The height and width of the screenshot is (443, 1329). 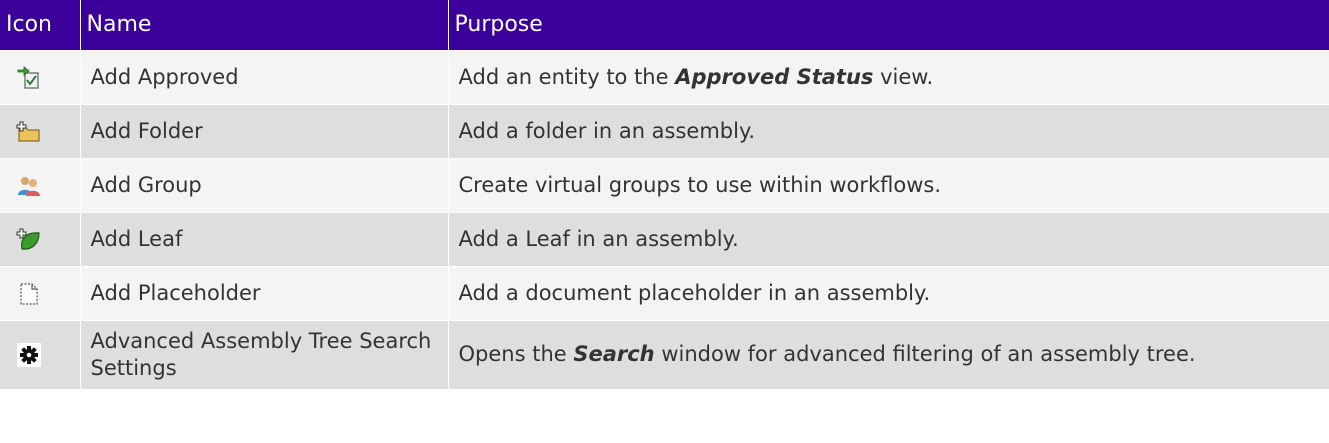 I want to click on row-name: Add Folder, so click(x=264, y=130).